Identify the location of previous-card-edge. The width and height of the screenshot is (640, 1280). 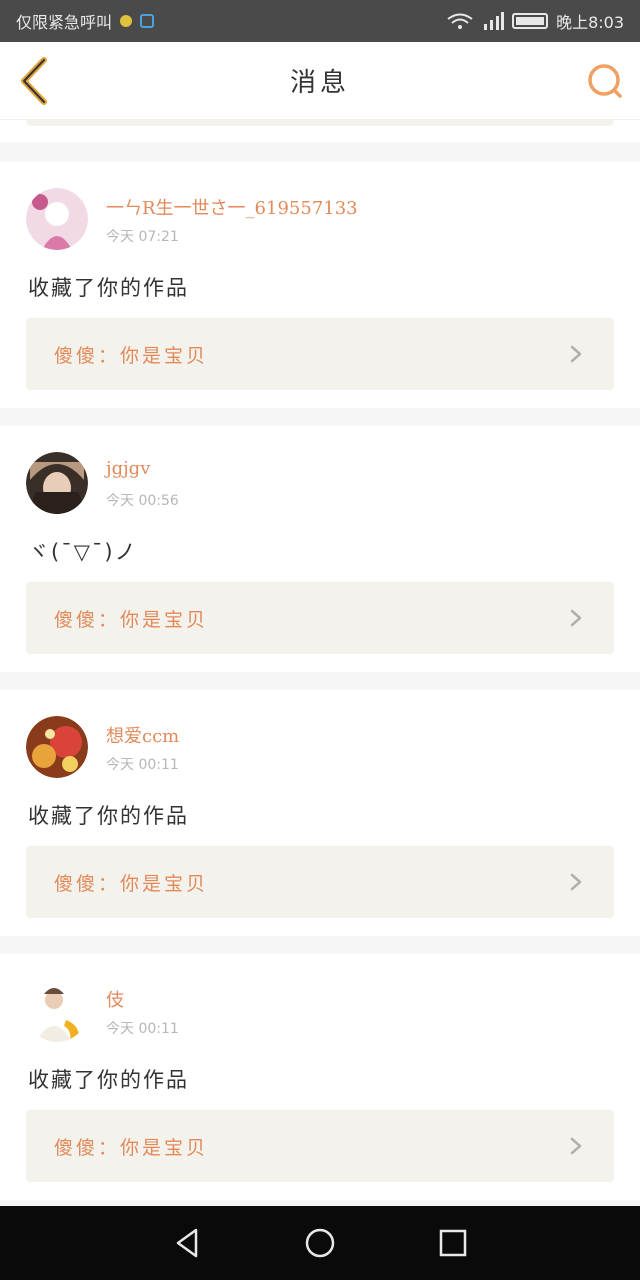
(320, 131).